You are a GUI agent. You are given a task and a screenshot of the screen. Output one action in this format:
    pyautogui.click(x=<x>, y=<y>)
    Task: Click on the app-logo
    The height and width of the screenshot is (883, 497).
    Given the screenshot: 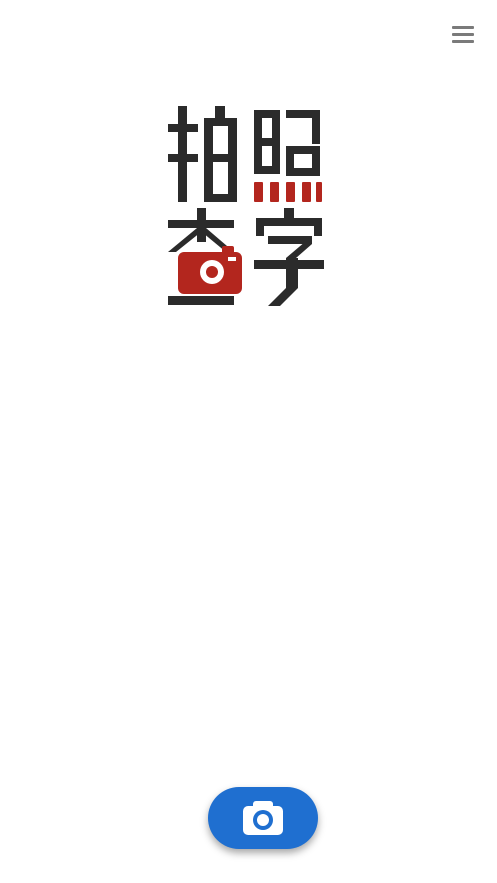 What is the action you would take?
    pyautogui.click(x=249, y=206)
    